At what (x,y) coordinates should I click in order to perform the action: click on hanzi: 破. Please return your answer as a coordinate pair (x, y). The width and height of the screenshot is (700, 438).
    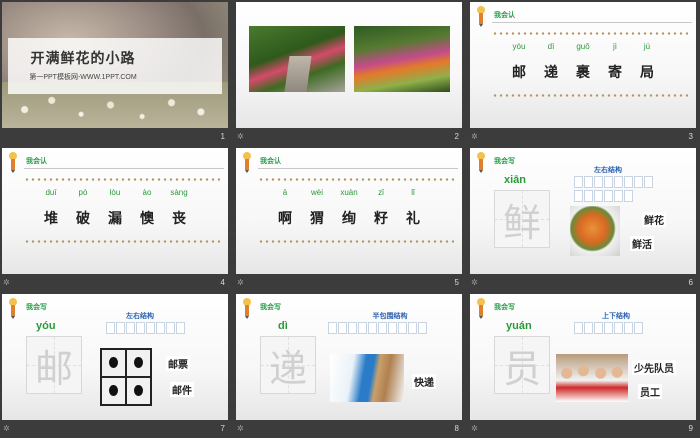
    Looking at the image, I should click on (83, 219).